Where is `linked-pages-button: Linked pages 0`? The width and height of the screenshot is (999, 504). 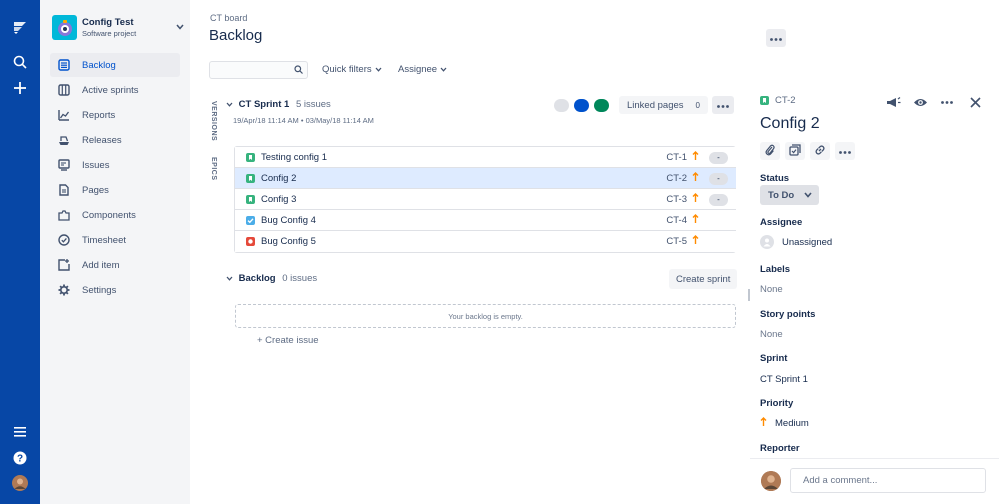
linked-pages-button: Linked pages 0 is located at coordinates (663, 105).